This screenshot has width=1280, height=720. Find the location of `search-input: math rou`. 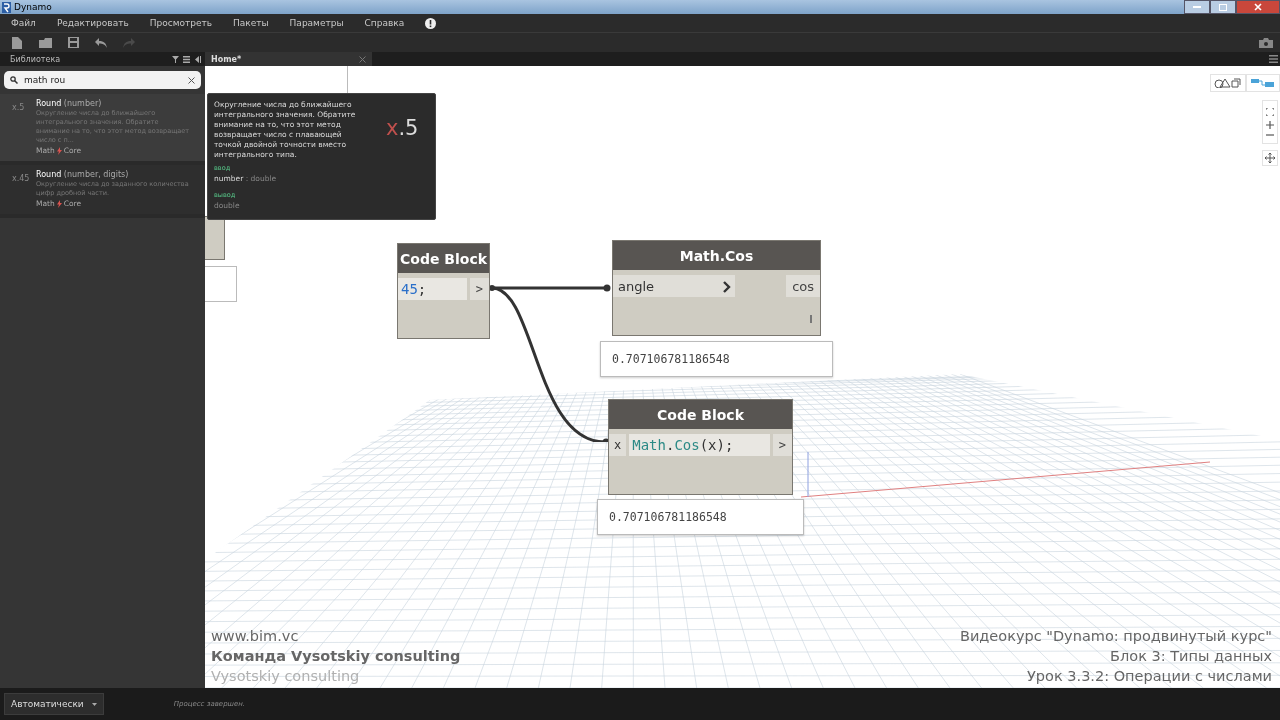

search-input: math rou is located at coordinates (103, 80).